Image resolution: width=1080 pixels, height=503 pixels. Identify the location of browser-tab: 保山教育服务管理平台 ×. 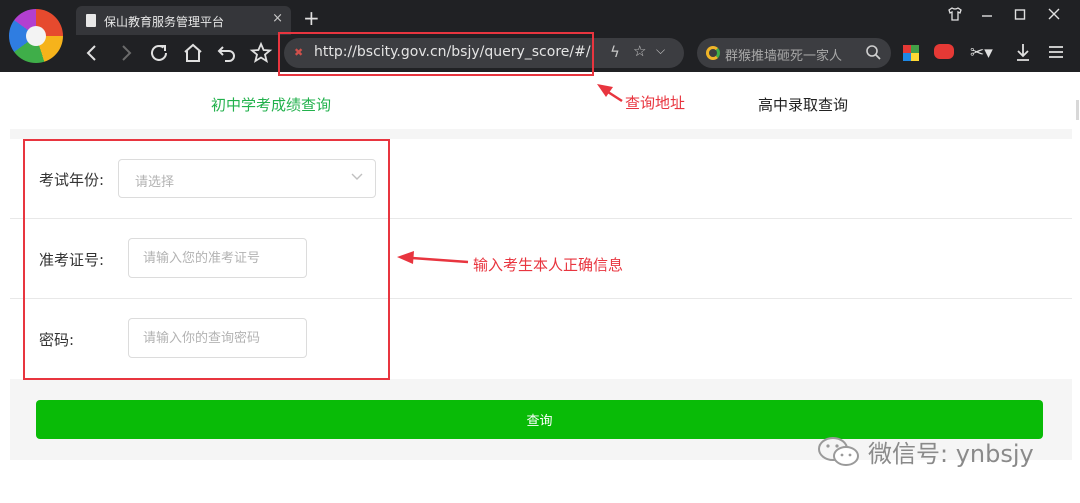
(183, 20).